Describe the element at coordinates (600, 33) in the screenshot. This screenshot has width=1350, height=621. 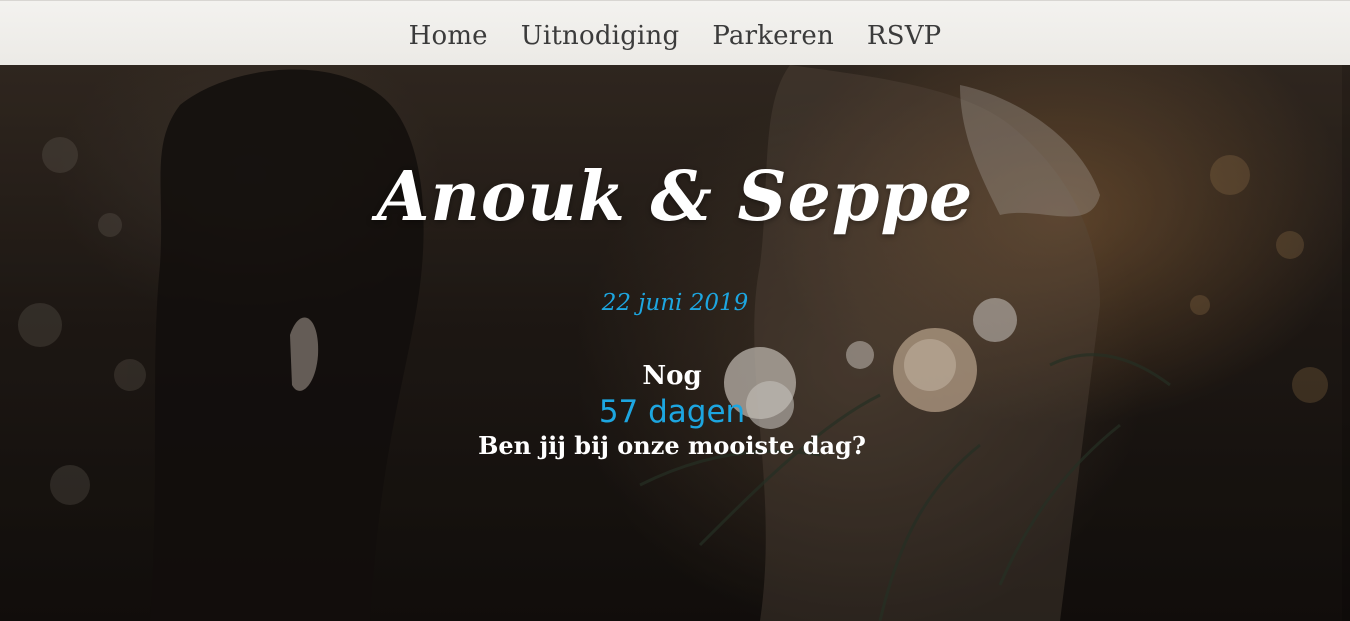
I see `nav-link-uitnodiging: Uitnodiging` at that location.